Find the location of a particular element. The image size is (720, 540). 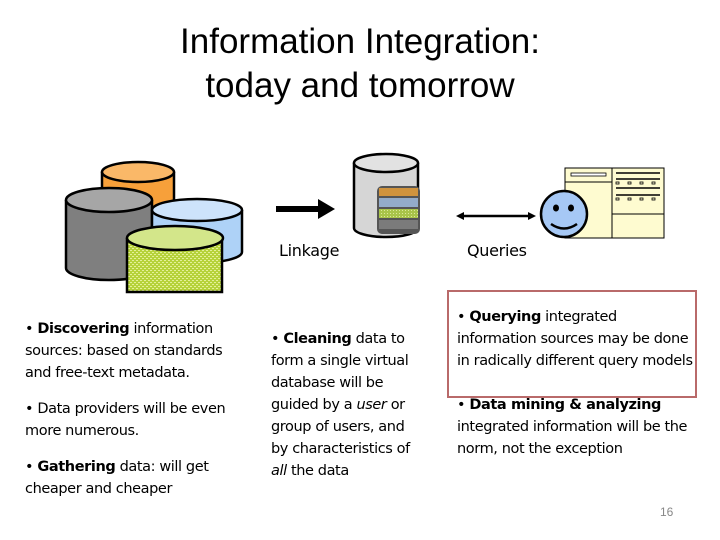

bullet-italic: all is located at coordinates (279, 471).